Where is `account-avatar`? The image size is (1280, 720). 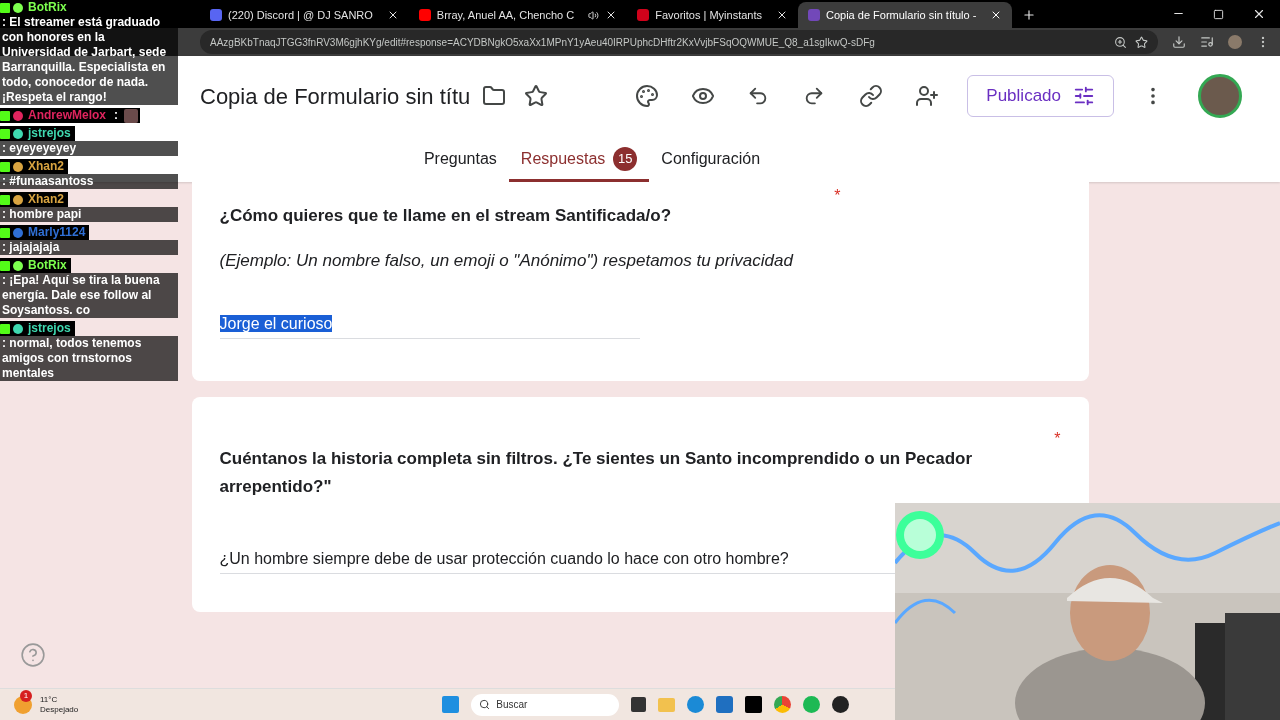
account-avatar is located at coordinates (1220, 96).